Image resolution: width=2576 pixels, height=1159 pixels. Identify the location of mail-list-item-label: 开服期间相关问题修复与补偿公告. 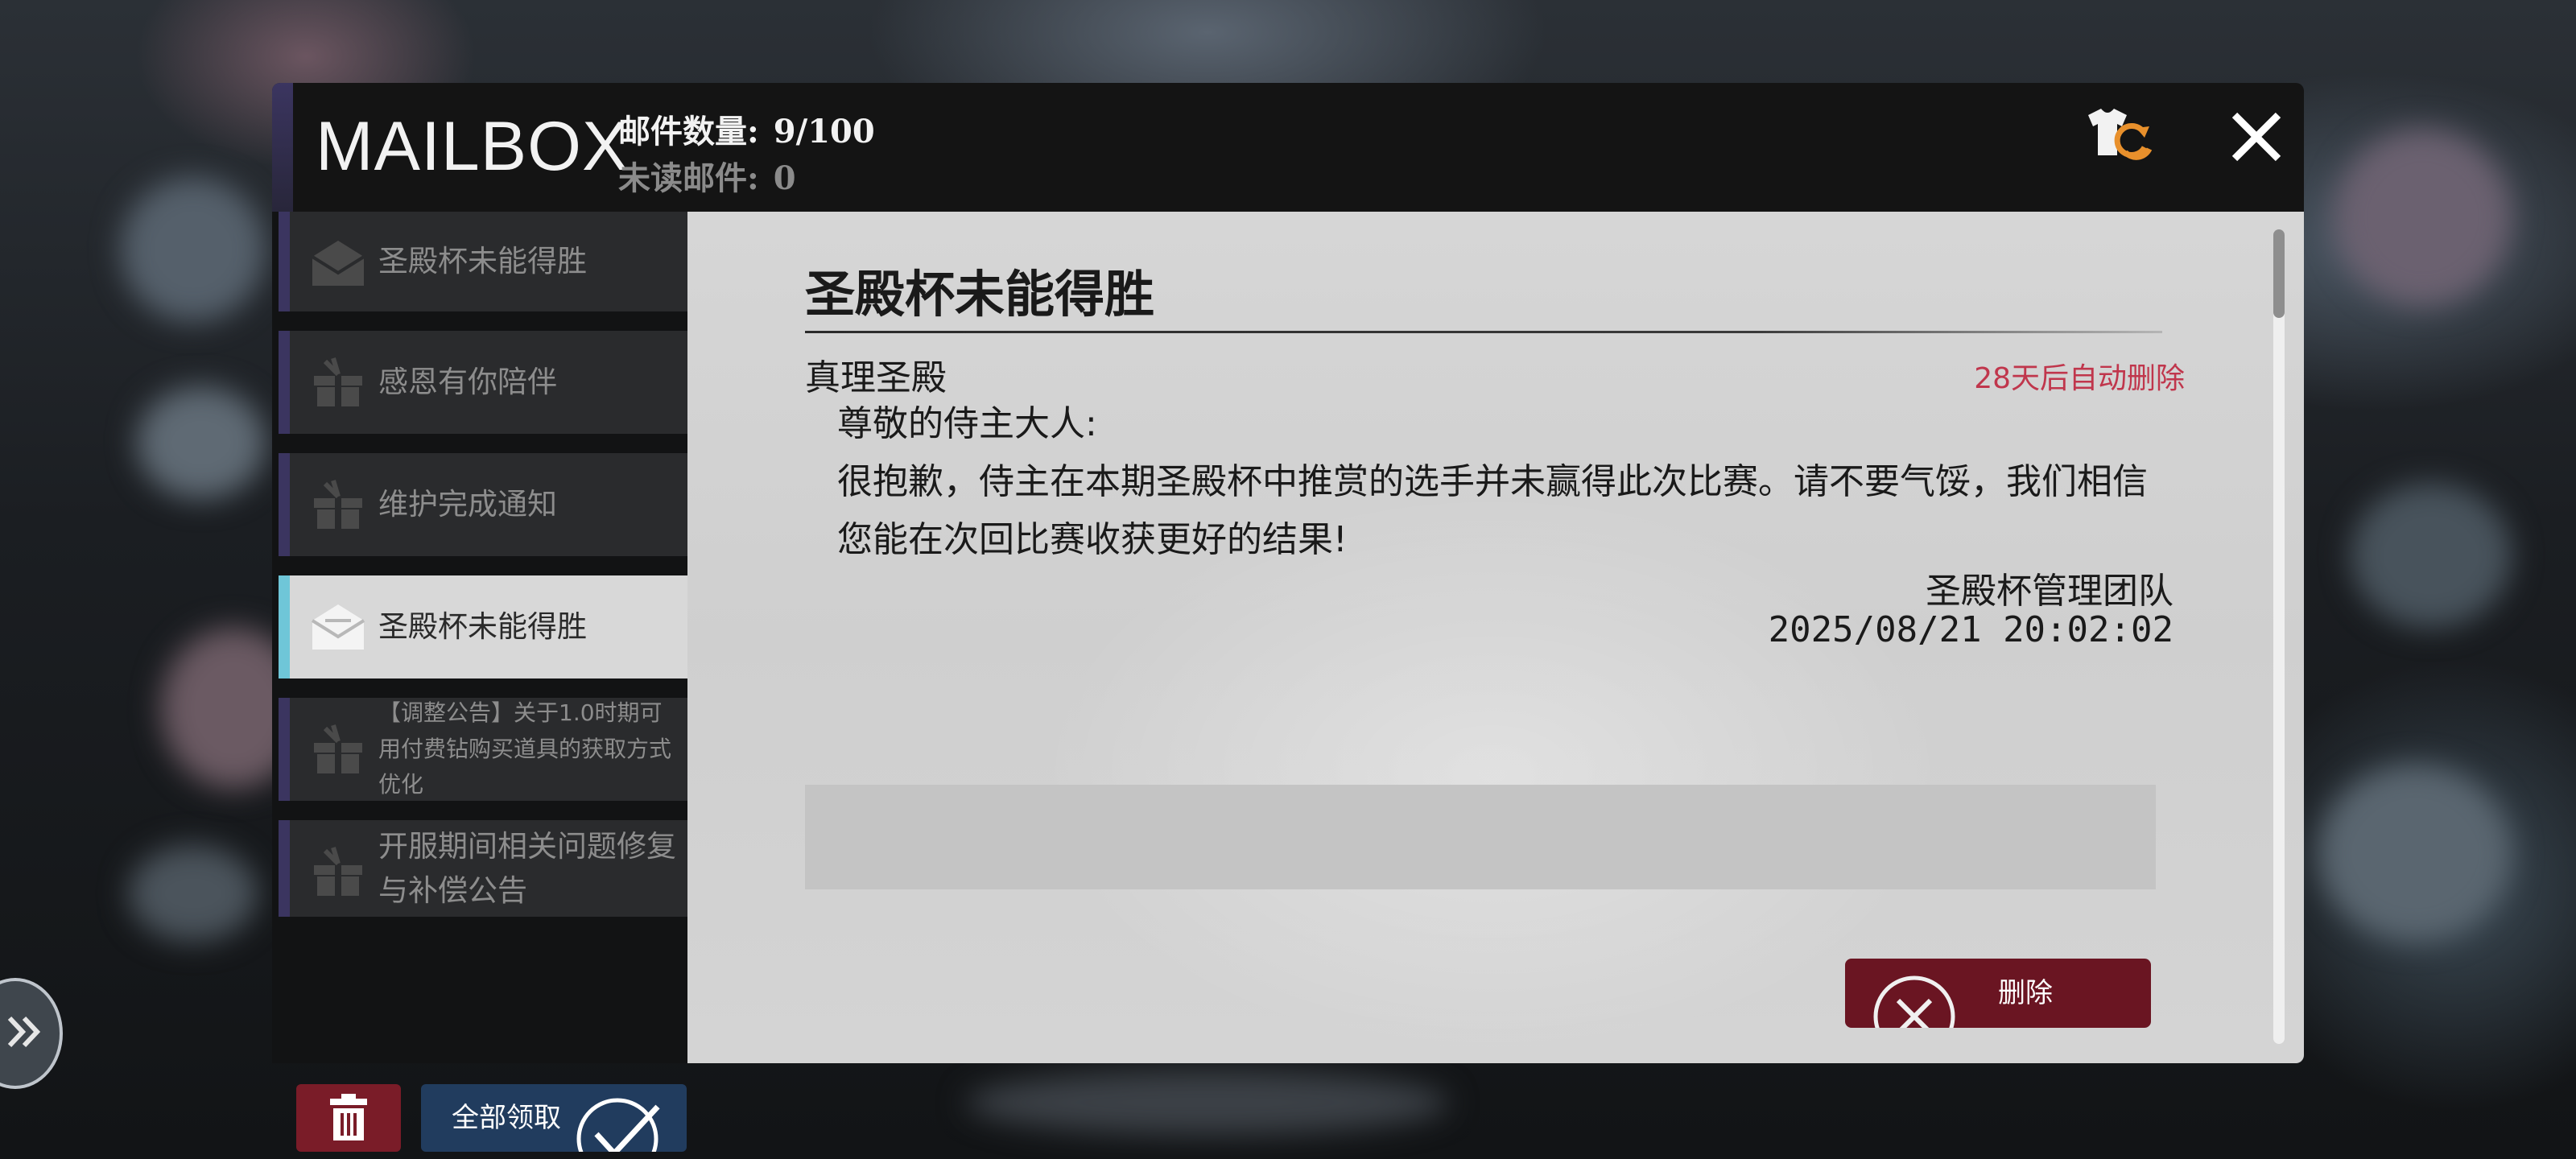
(527, 868).